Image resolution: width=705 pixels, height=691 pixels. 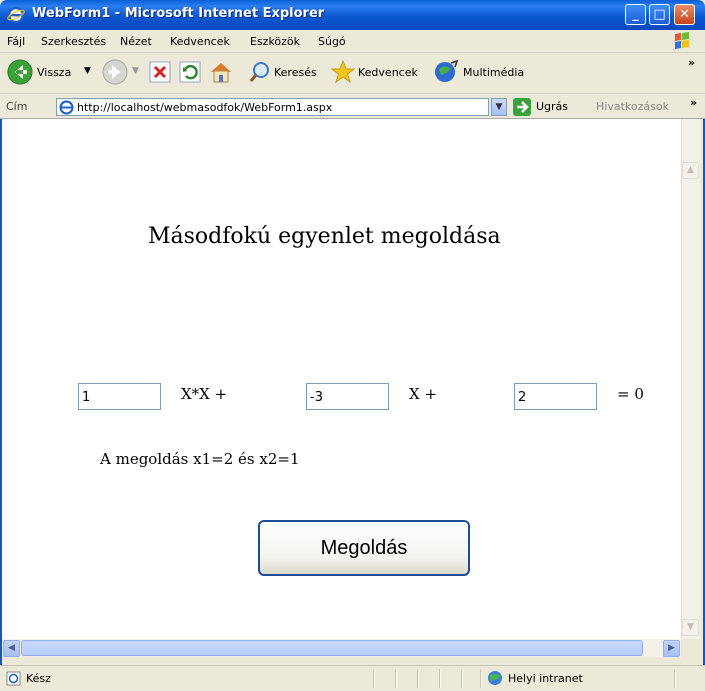 I want to click on back-dropdown-icon: ▼, so click(x=87, y=71).